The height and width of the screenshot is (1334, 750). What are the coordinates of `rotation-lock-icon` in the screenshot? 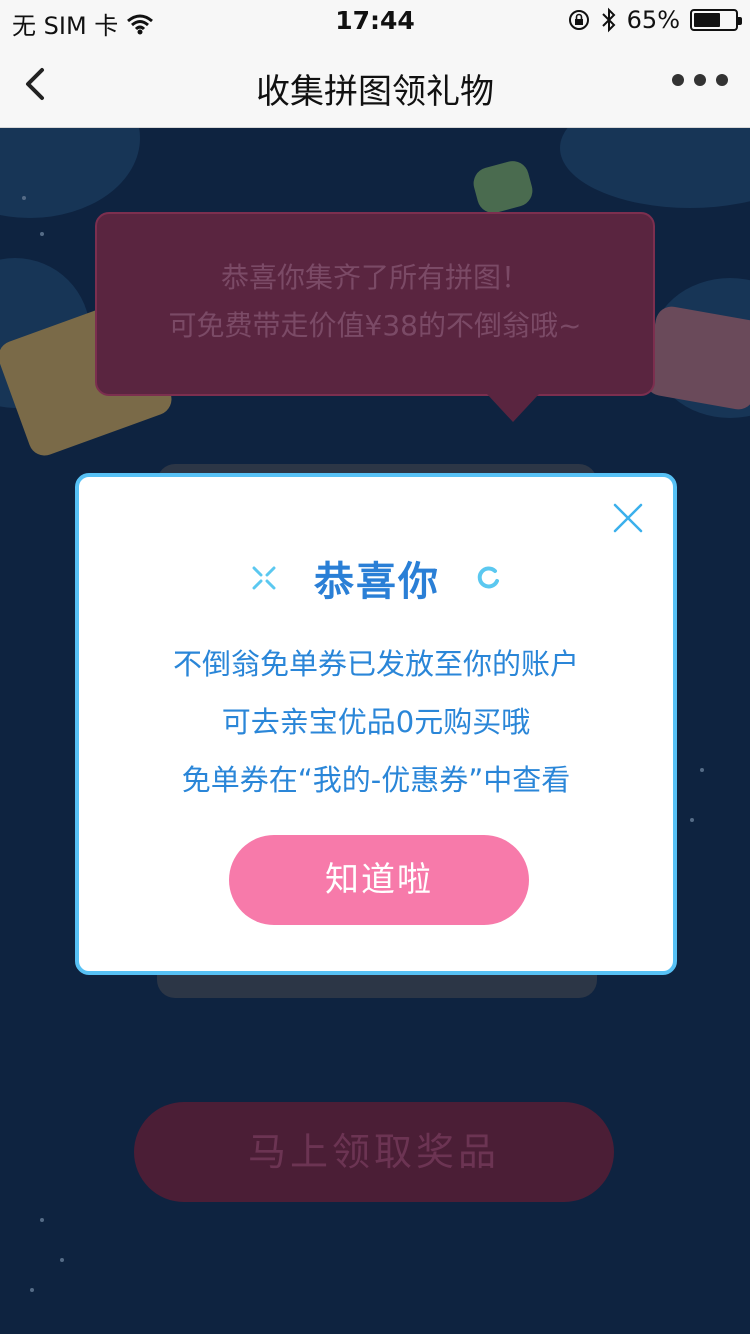 It's located at (578, 20).